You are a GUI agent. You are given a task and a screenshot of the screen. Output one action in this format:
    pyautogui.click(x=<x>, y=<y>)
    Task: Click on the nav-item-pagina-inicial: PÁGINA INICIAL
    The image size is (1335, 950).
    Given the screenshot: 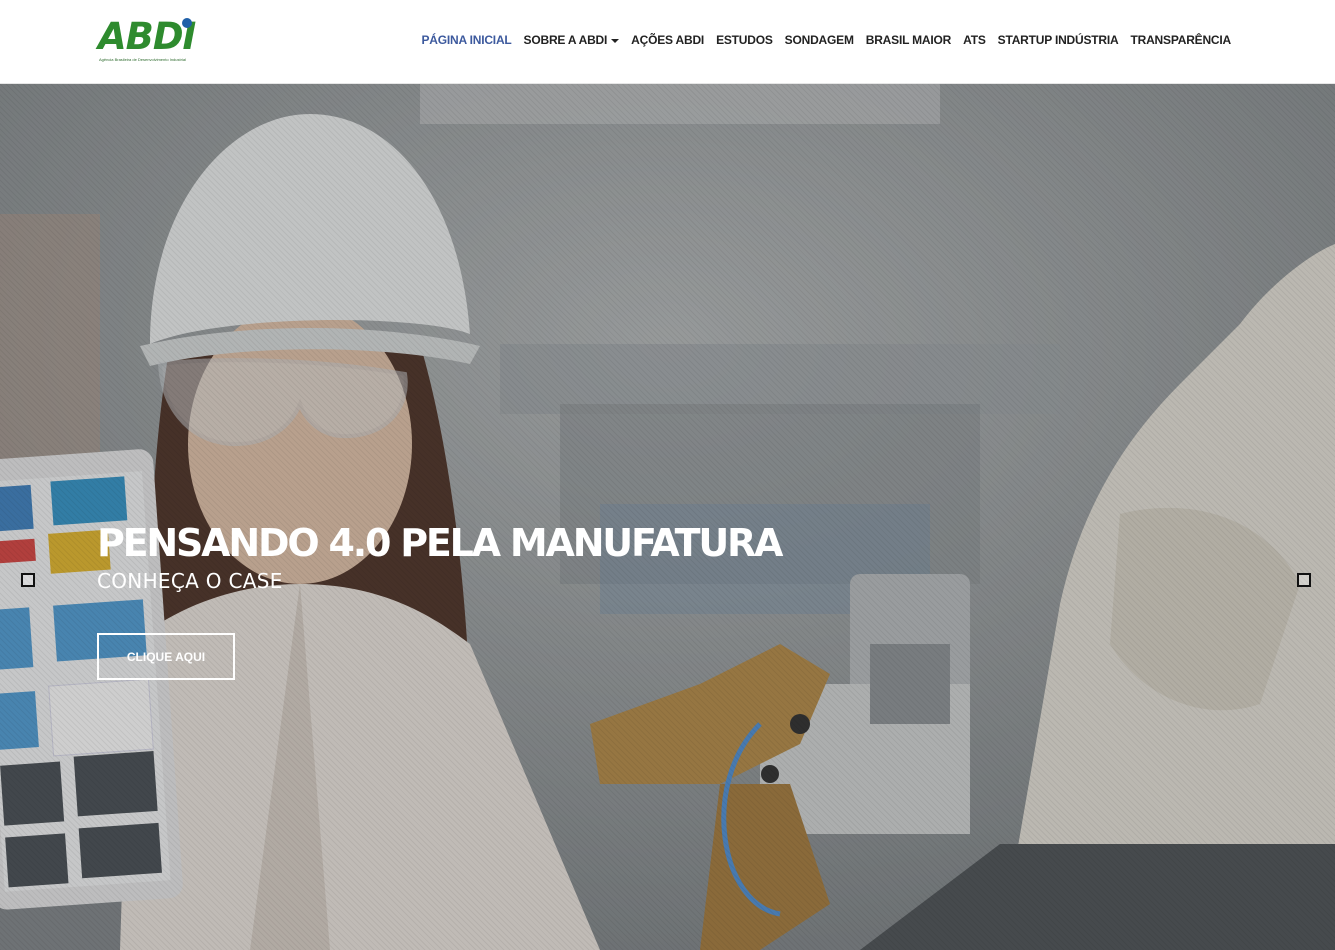 What is the action you would take?
    pyautogui.click(x=466, y=40)
    